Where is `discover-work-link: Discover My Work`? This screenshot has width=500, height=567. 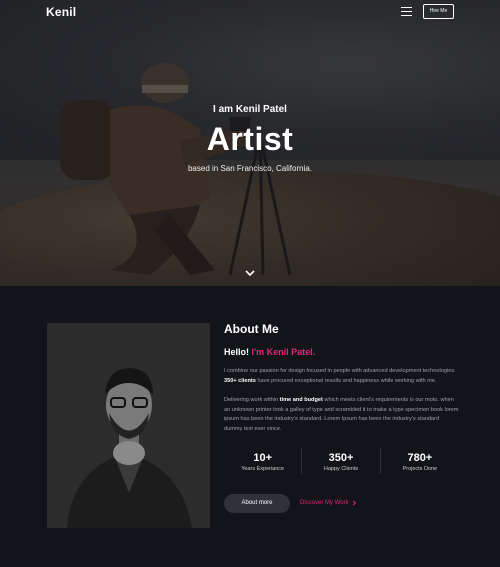
discover-work-link: Discover My Work is located at coordinates (328, 503).